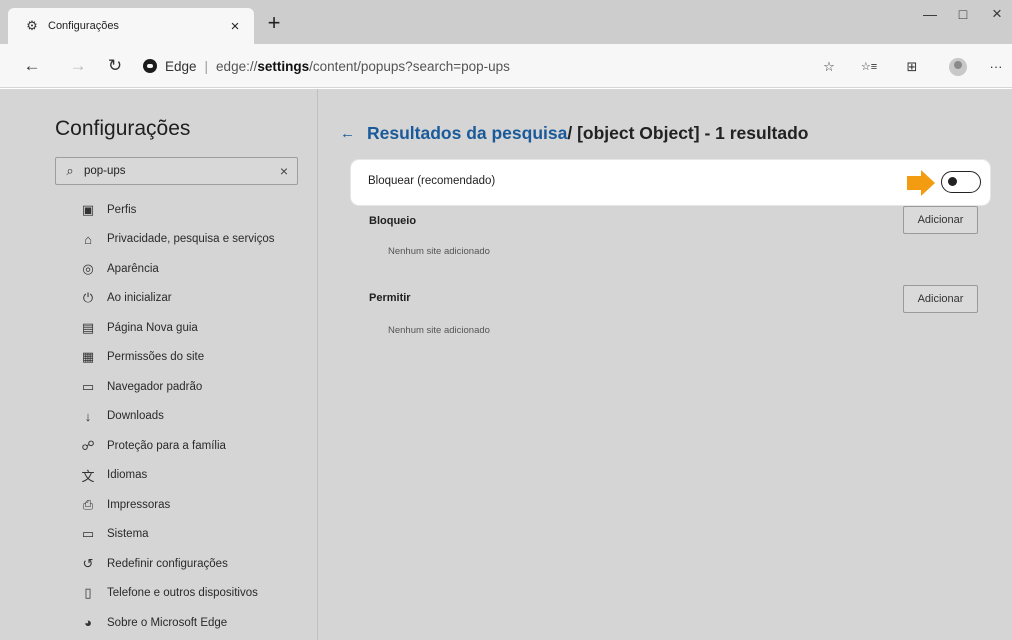 Image resolution: width=1012 pixels, height=640 pixels. What do you see at coordinates (670, 182) in the screenshot?
I see `block-popups-setting-card: Bloquear (recomendado)` at bounding box center [670, 182].